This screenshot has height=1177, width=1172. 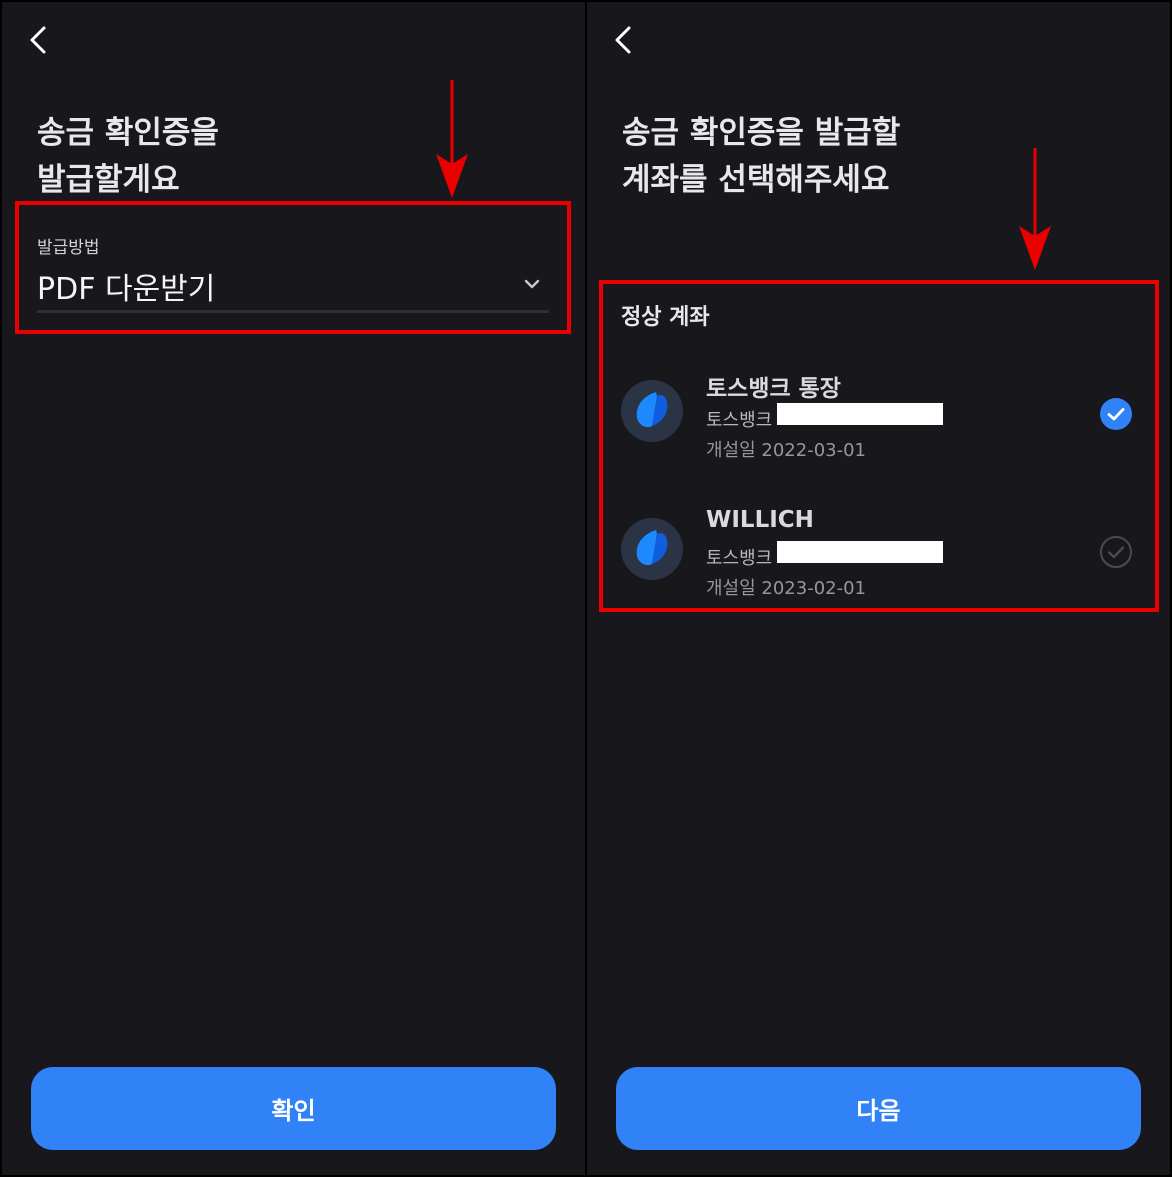 I want to click on page-title: 송금 확인증을 발급할게요, so click(x=128, y=157).